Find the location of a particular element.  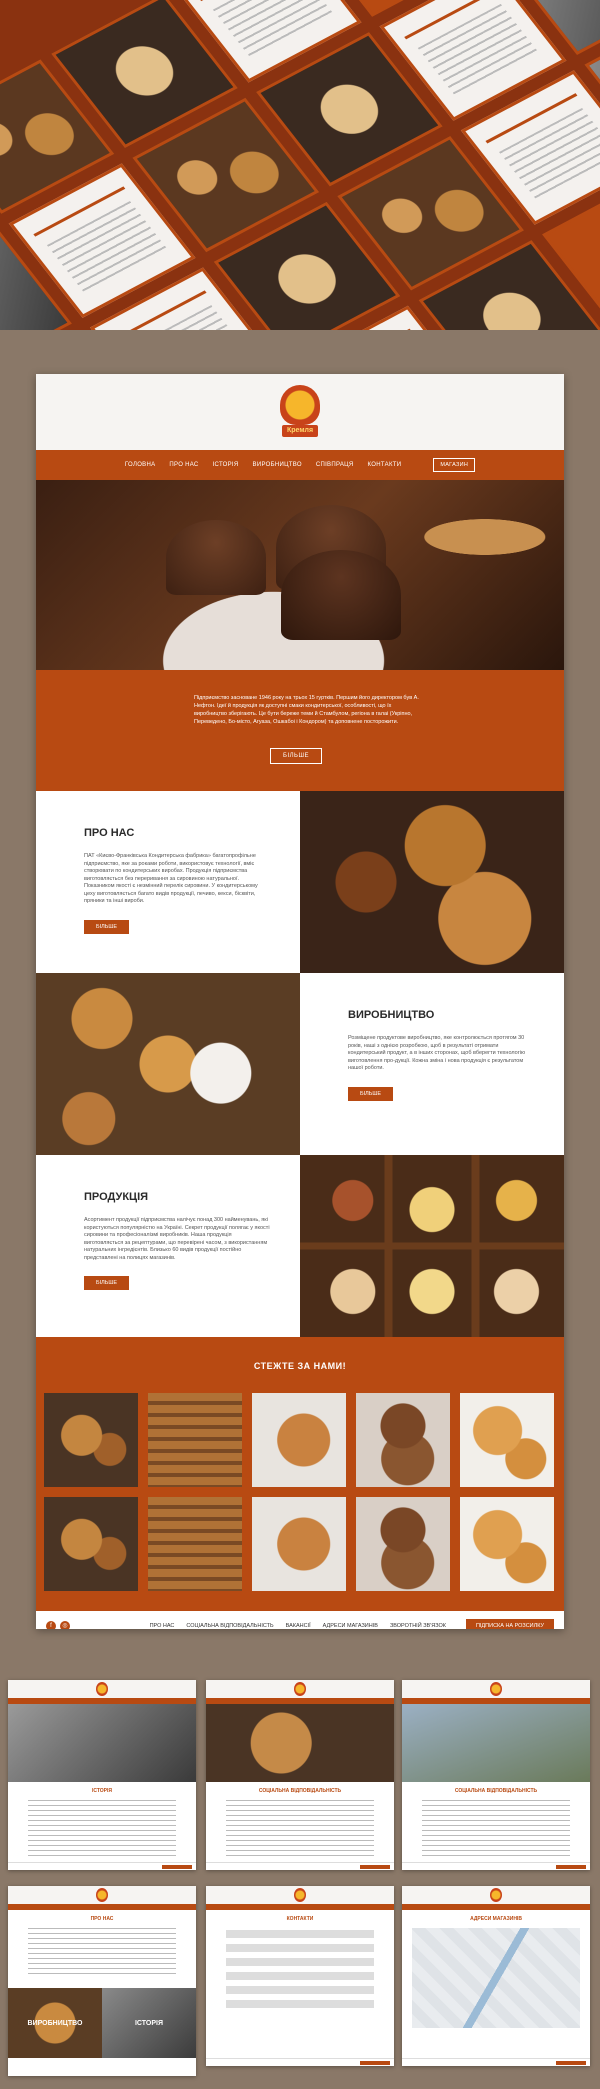

nav-item-partnership: СПІВПРАЦЯ is located at coordinates (335, 465).